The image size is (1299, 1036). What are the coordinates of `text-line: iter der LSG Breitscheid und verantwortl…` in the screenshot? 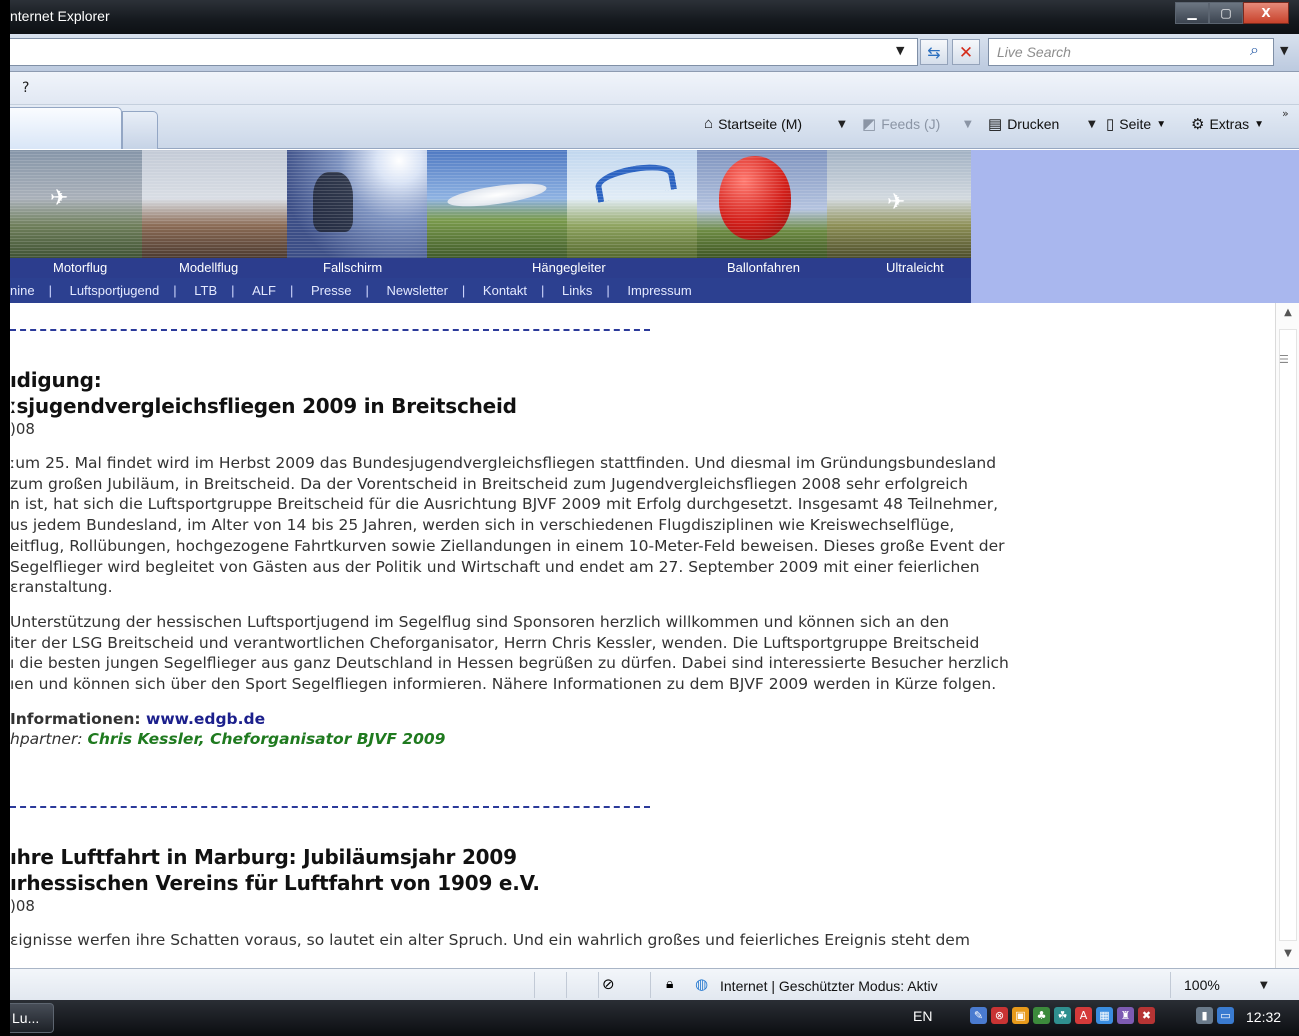 It's located at (495, 642).